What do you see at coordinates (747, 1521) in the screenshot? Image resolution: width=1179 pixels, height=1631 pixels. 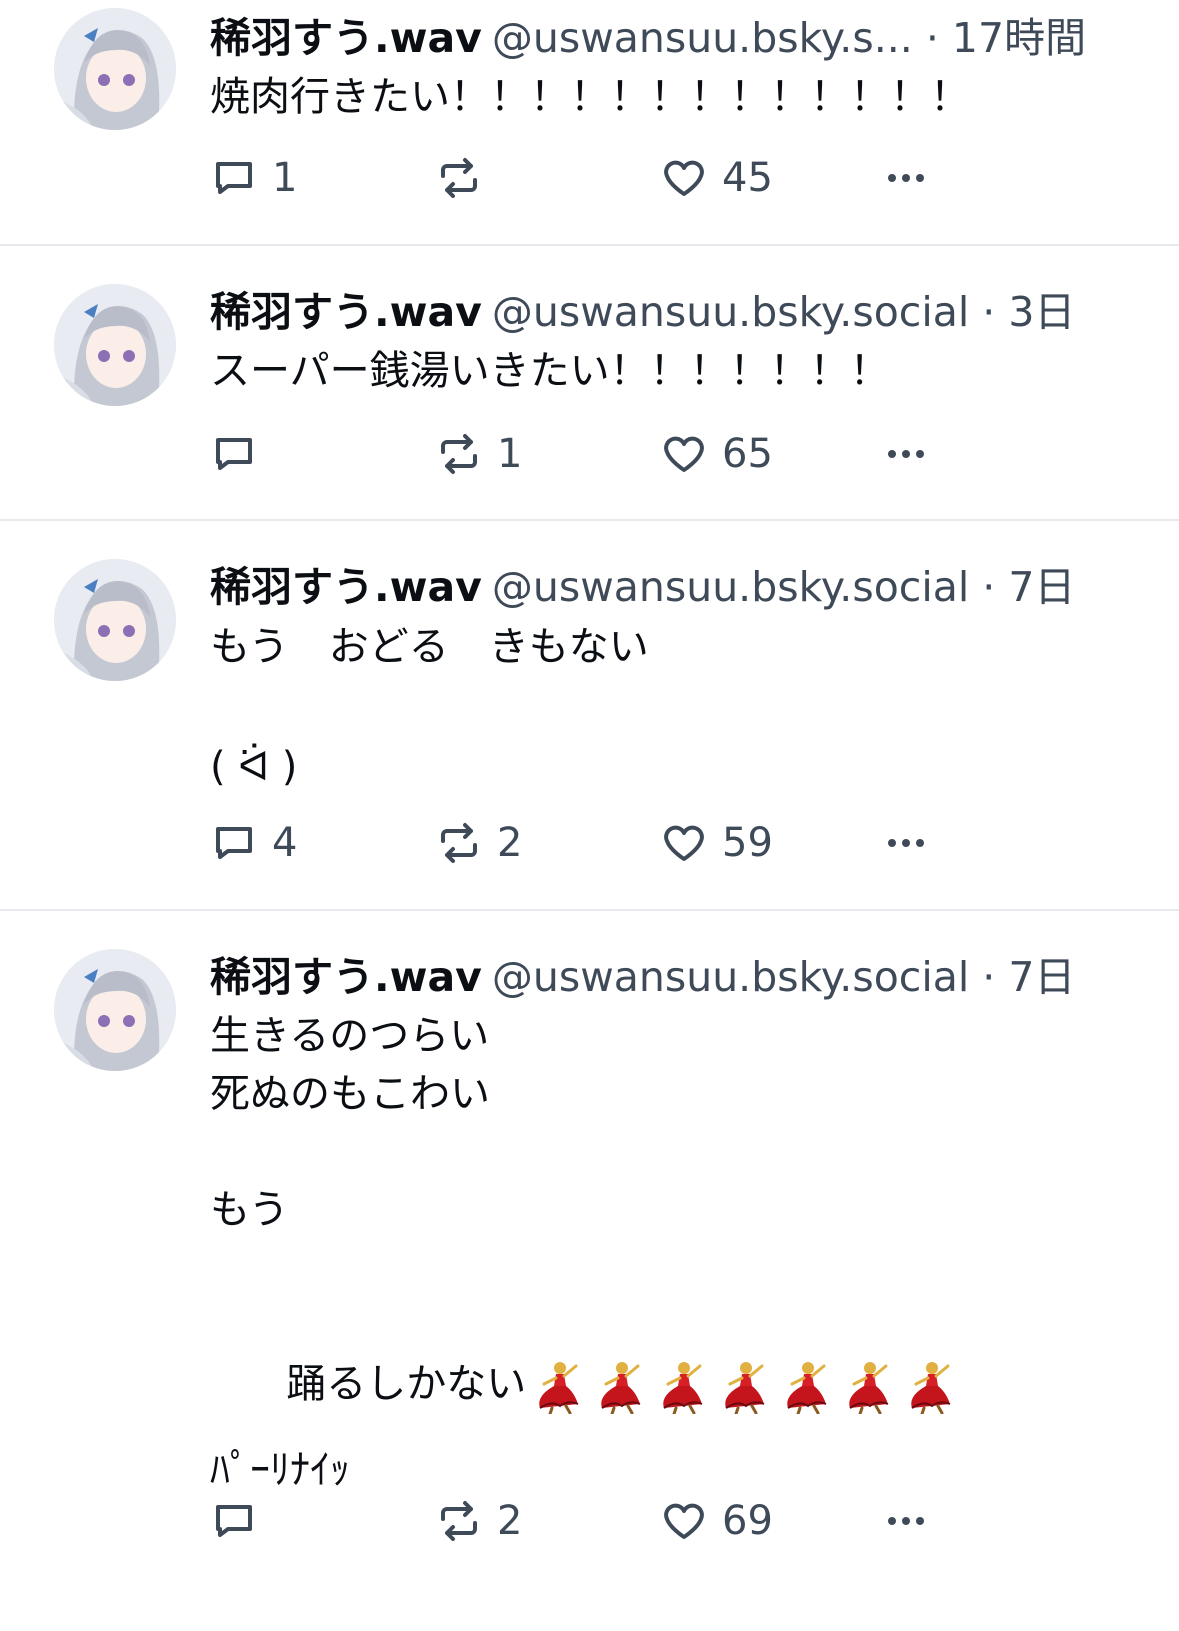 I see `like-count: 69` at bounding box center [747, 1521].